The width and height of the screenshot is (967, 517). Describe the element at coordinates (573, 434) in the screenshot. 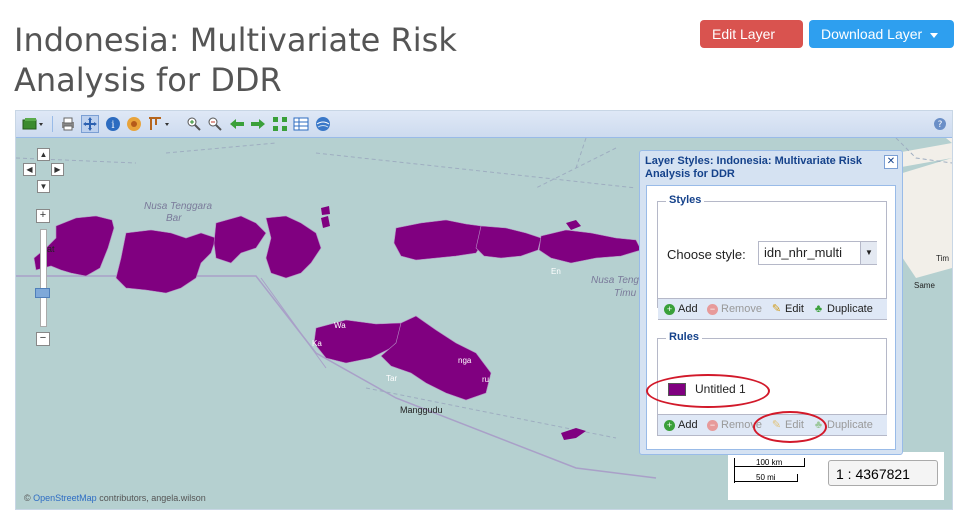

I see `region-south-small` at that location.